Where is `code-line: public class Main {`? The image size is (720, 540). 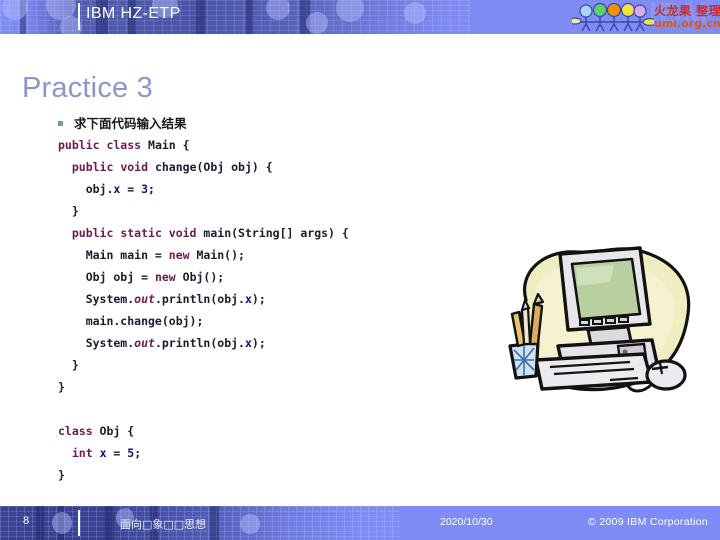
code-line: public class Main { is located at coordinates (124, 145).